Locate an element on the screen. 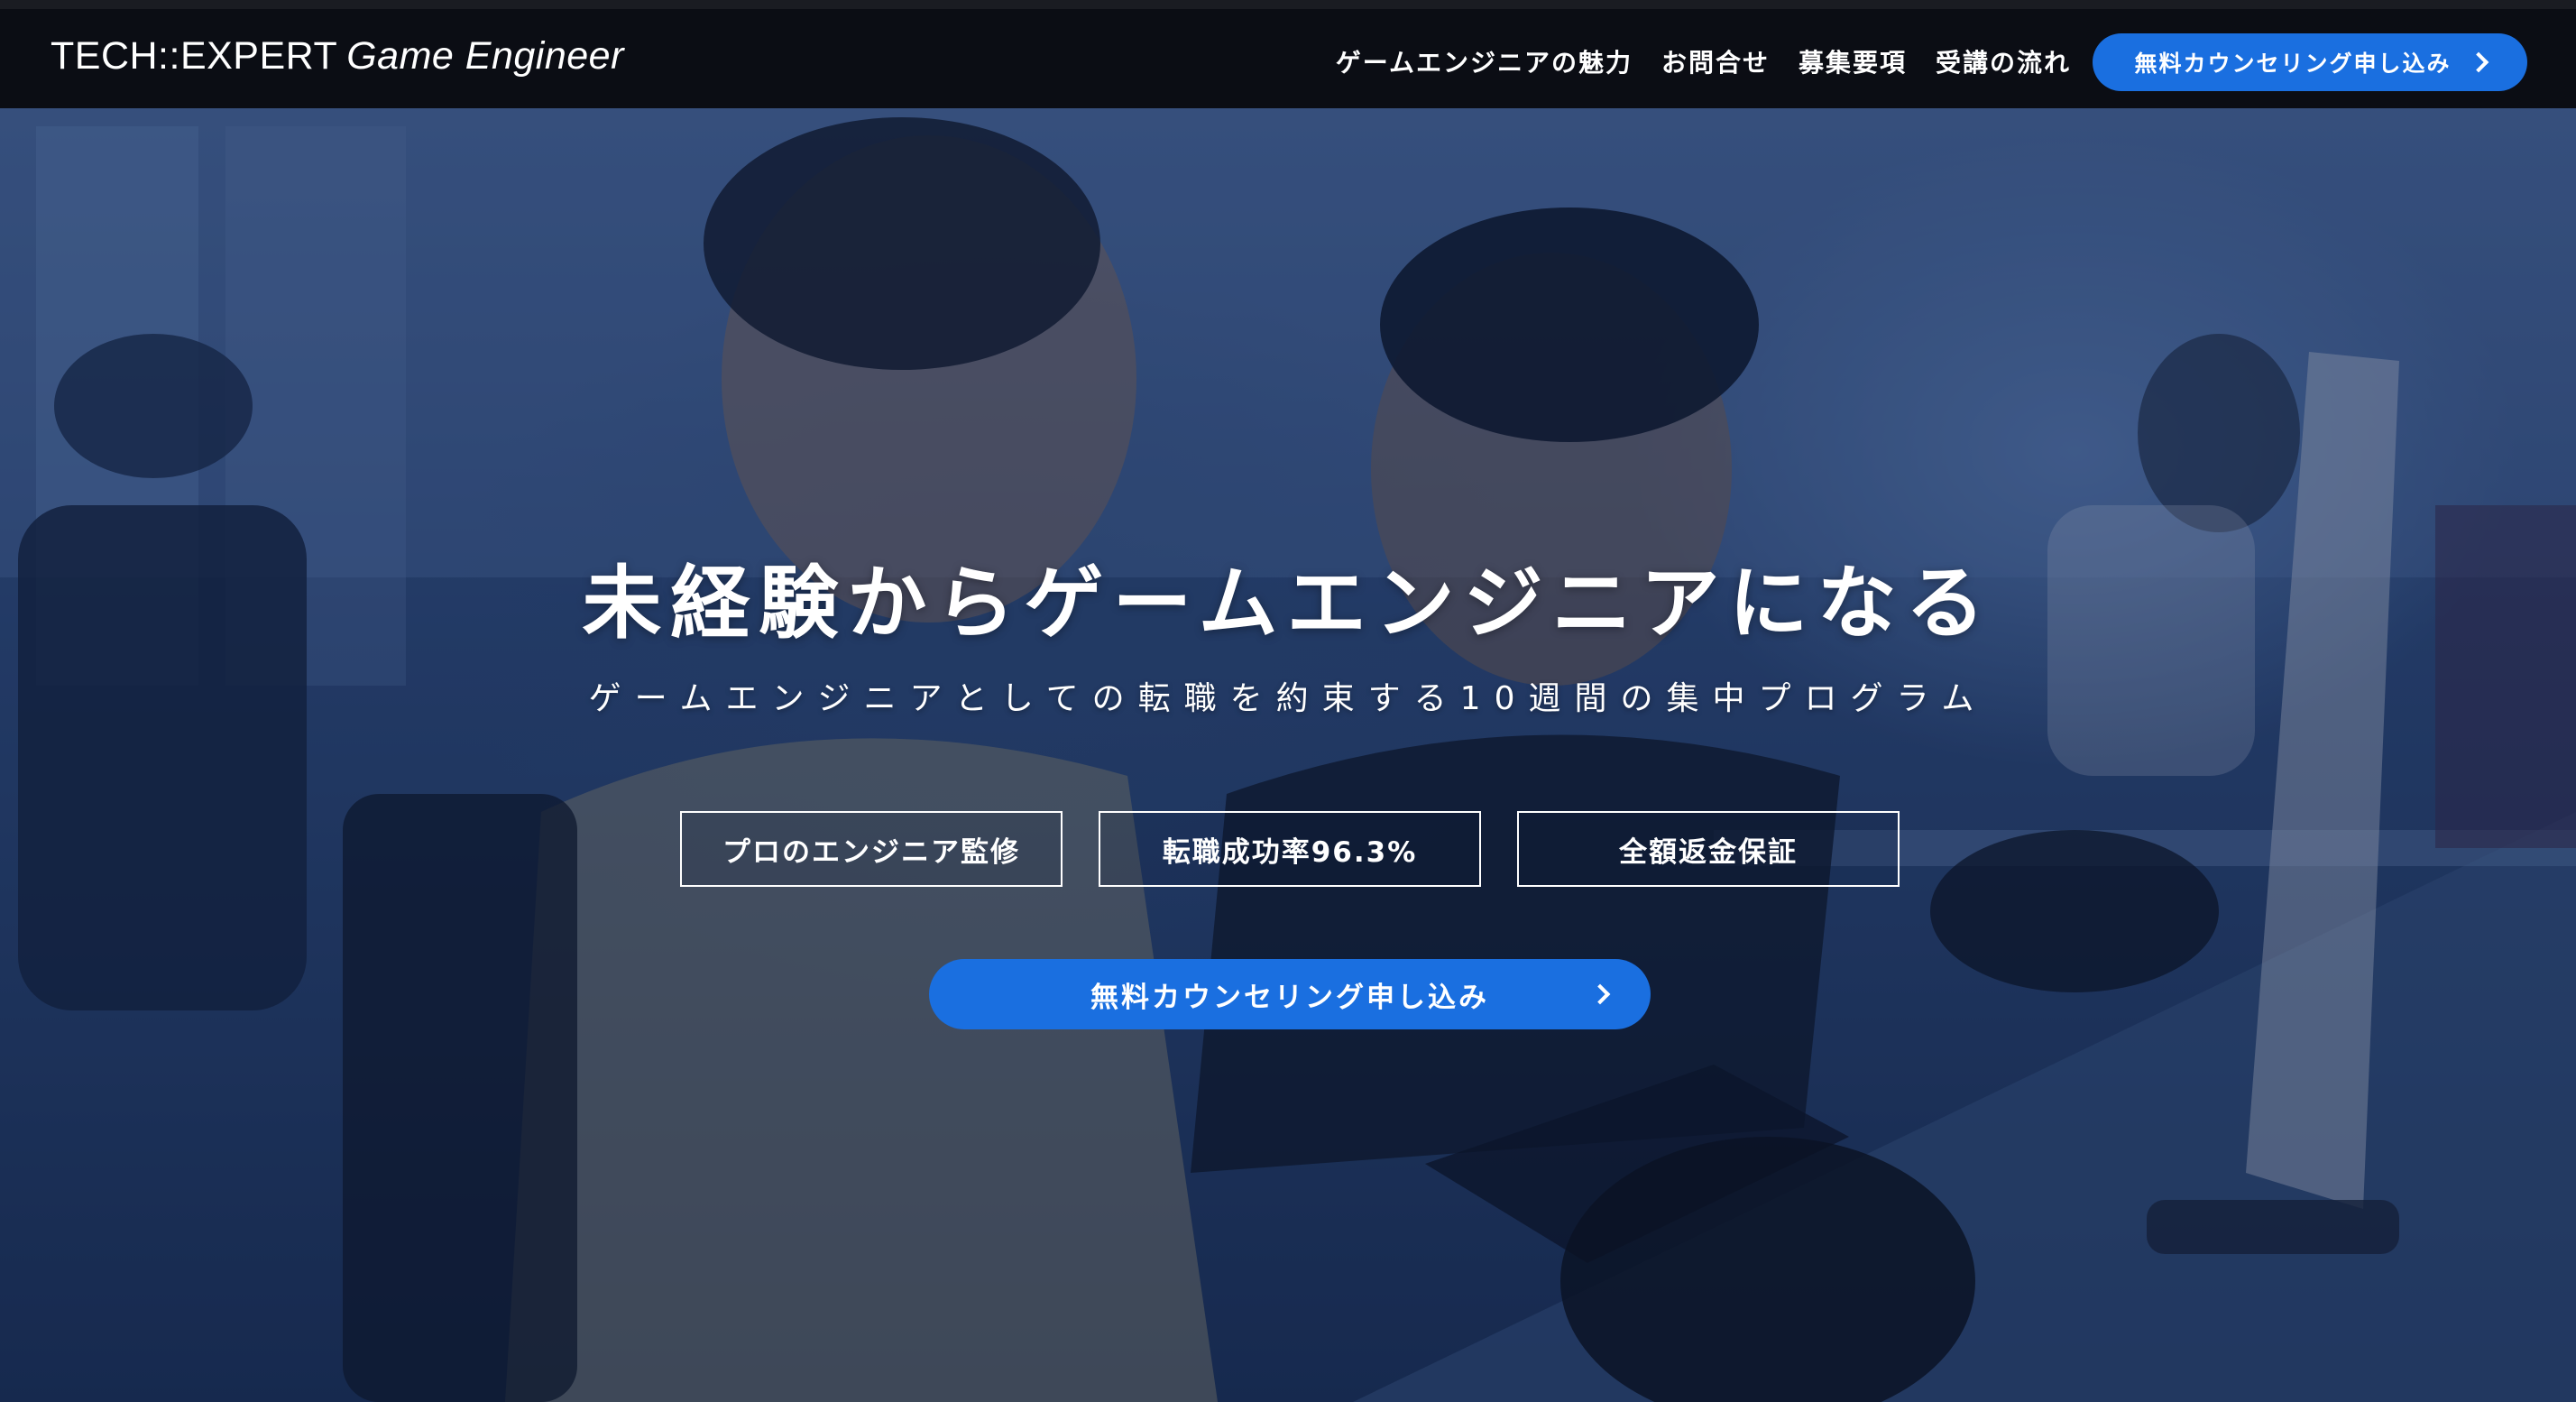 This screenshot has width=2576, height=1402. hero-counseling-button: 無料カウンセリング申し込み is located at coordinates (1290, 994).